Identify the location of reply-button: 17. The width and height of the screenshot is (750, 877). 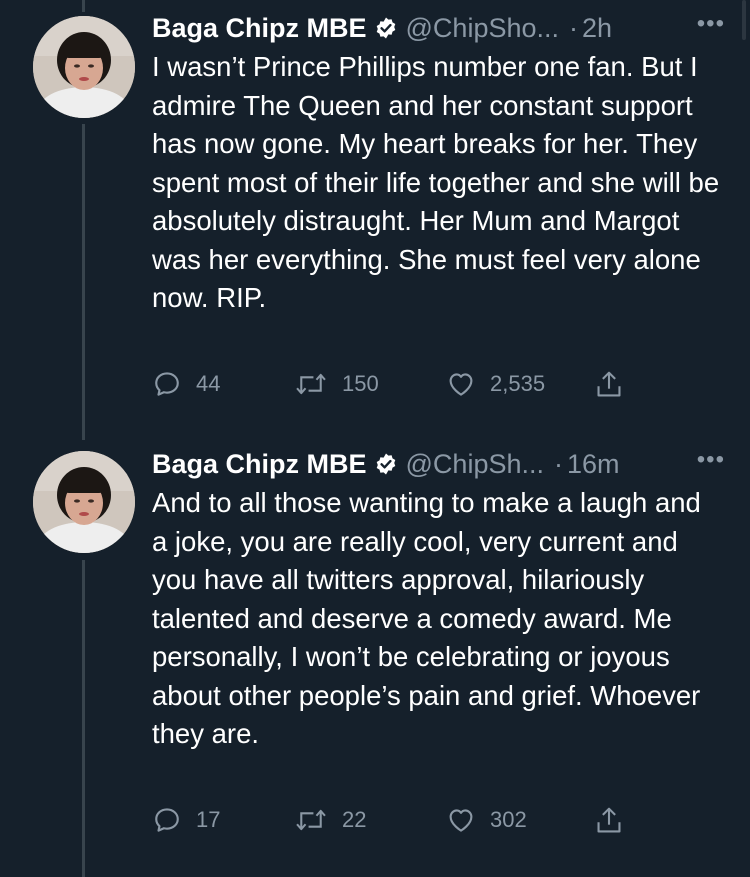
(186, 820).